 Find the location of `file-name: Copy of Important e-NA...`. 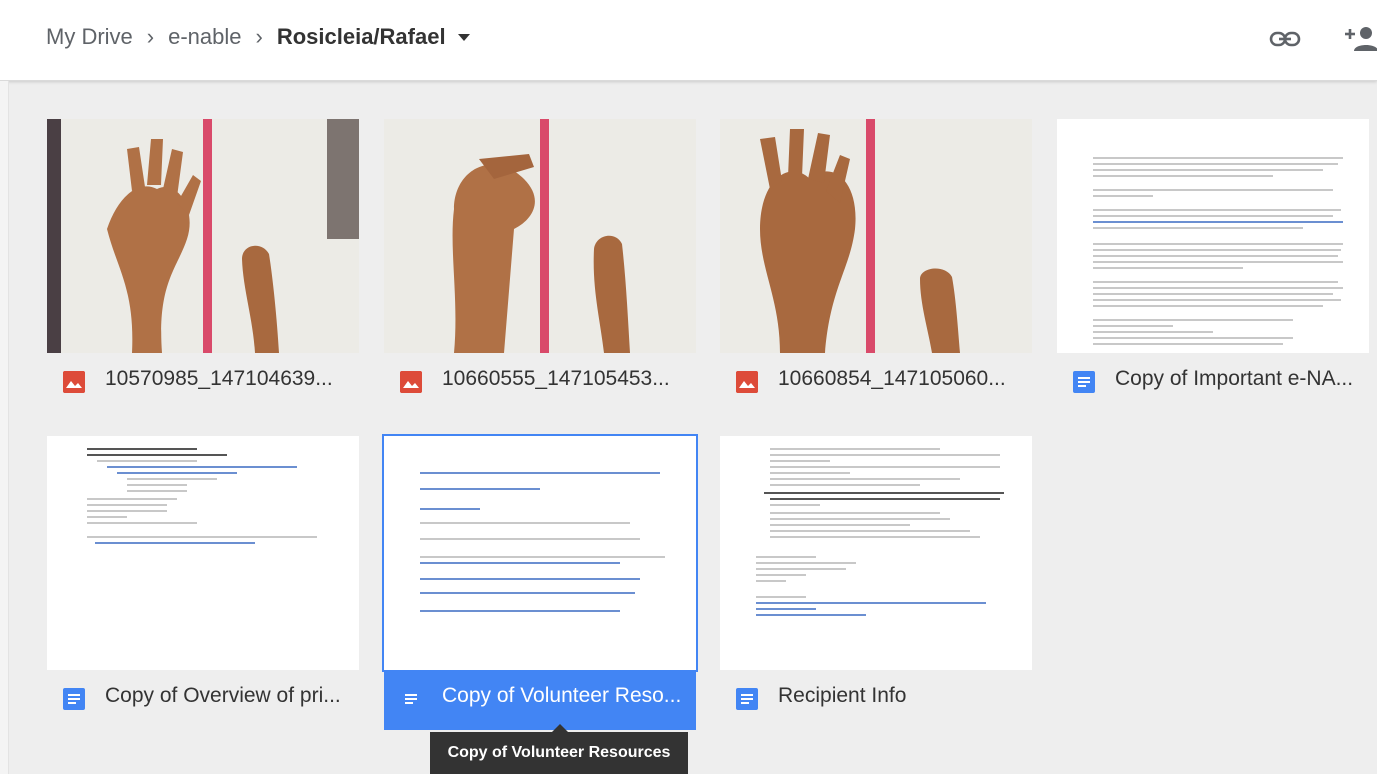

file-name: Copy of Important e-NA... is located at coordinates (1234, 378).